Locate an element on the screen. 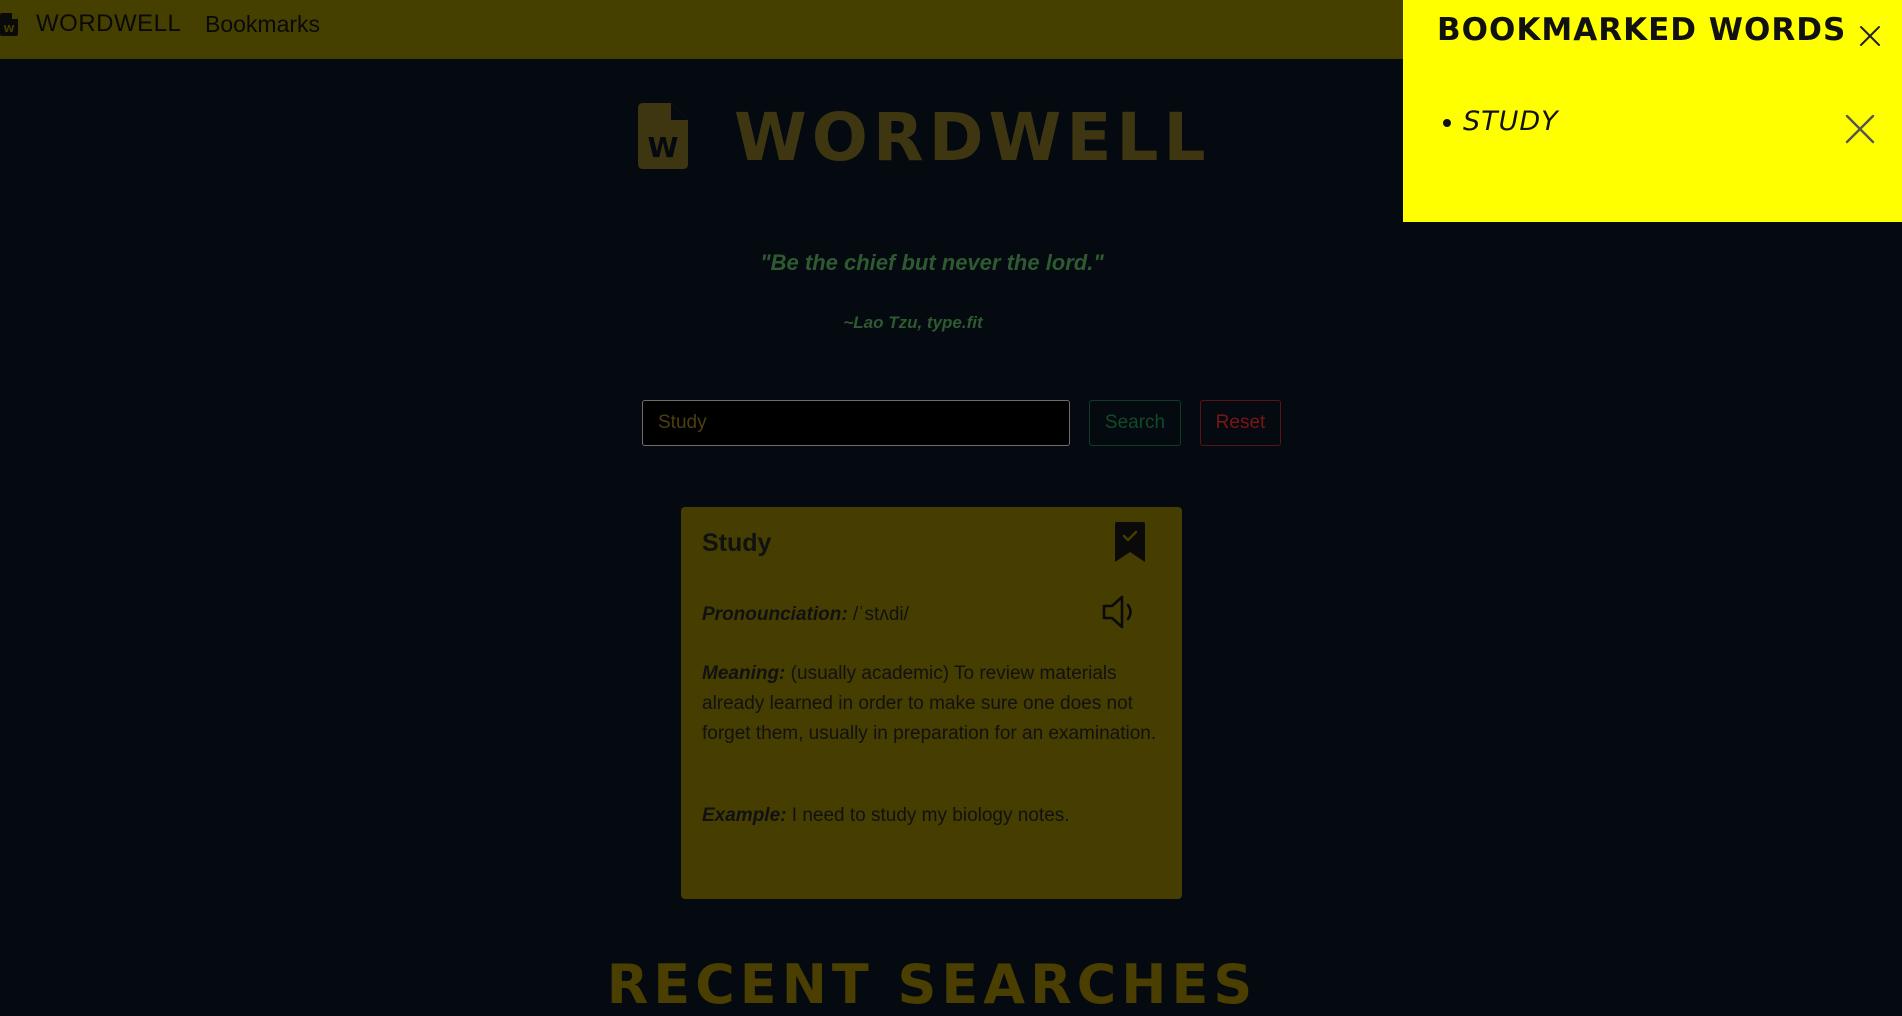 The image size is (1902, 1016). speaker-icon is located at coordinates (1121, 612).